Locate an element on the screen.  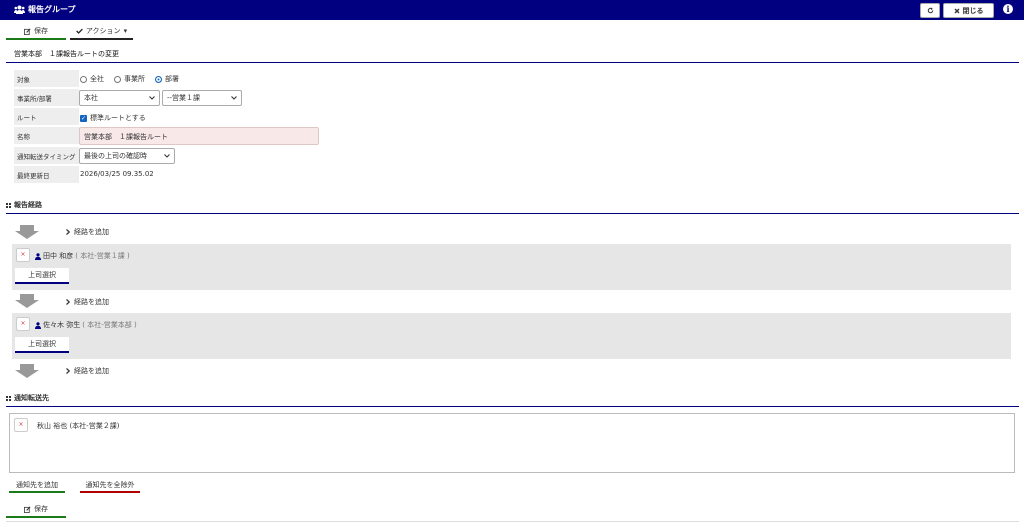
footer-save-button: 保存 is located at coordinates (36, 510).